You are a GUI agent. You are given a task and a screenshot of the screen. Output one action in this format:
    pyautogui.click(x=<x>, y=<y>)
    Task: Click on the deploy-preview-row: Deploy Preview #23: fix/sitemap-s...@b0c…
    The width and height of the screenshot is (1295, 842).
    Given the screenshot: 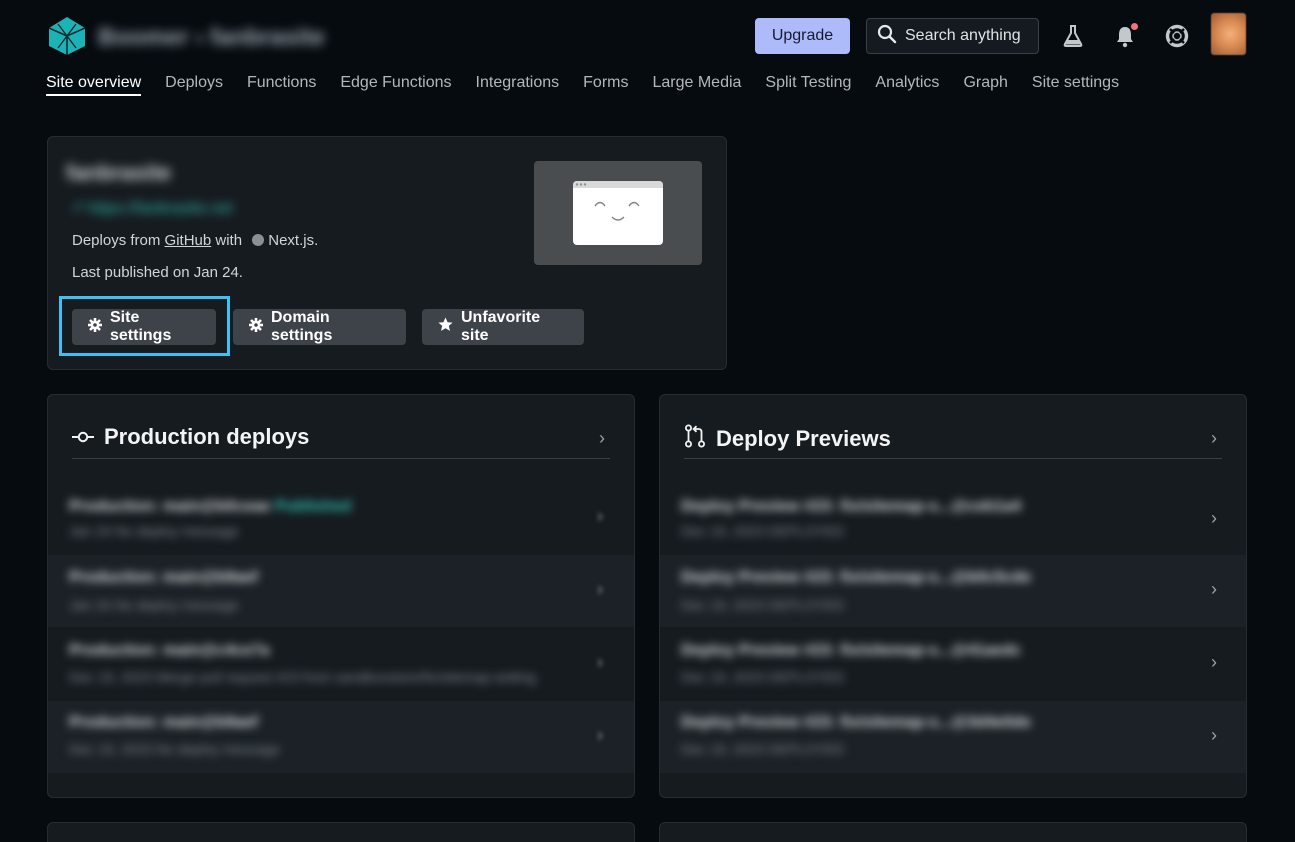 What is the action you would take?
    pyautogui.click(x=953, y=591)
    